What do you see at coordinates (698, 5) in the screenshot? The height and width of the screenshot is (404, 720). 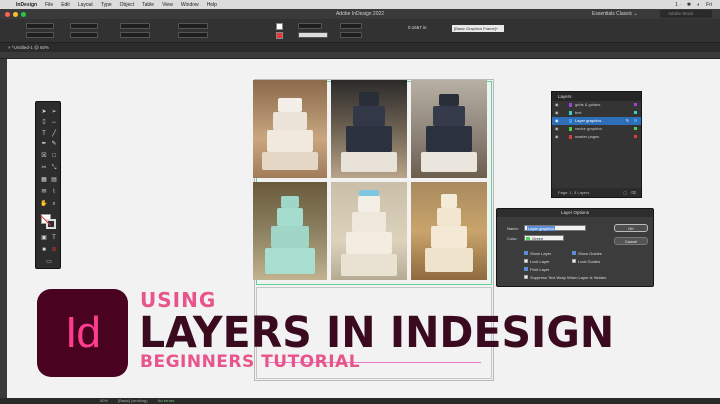 I see `display-icon: ◐` at bounding box center [698, 5].